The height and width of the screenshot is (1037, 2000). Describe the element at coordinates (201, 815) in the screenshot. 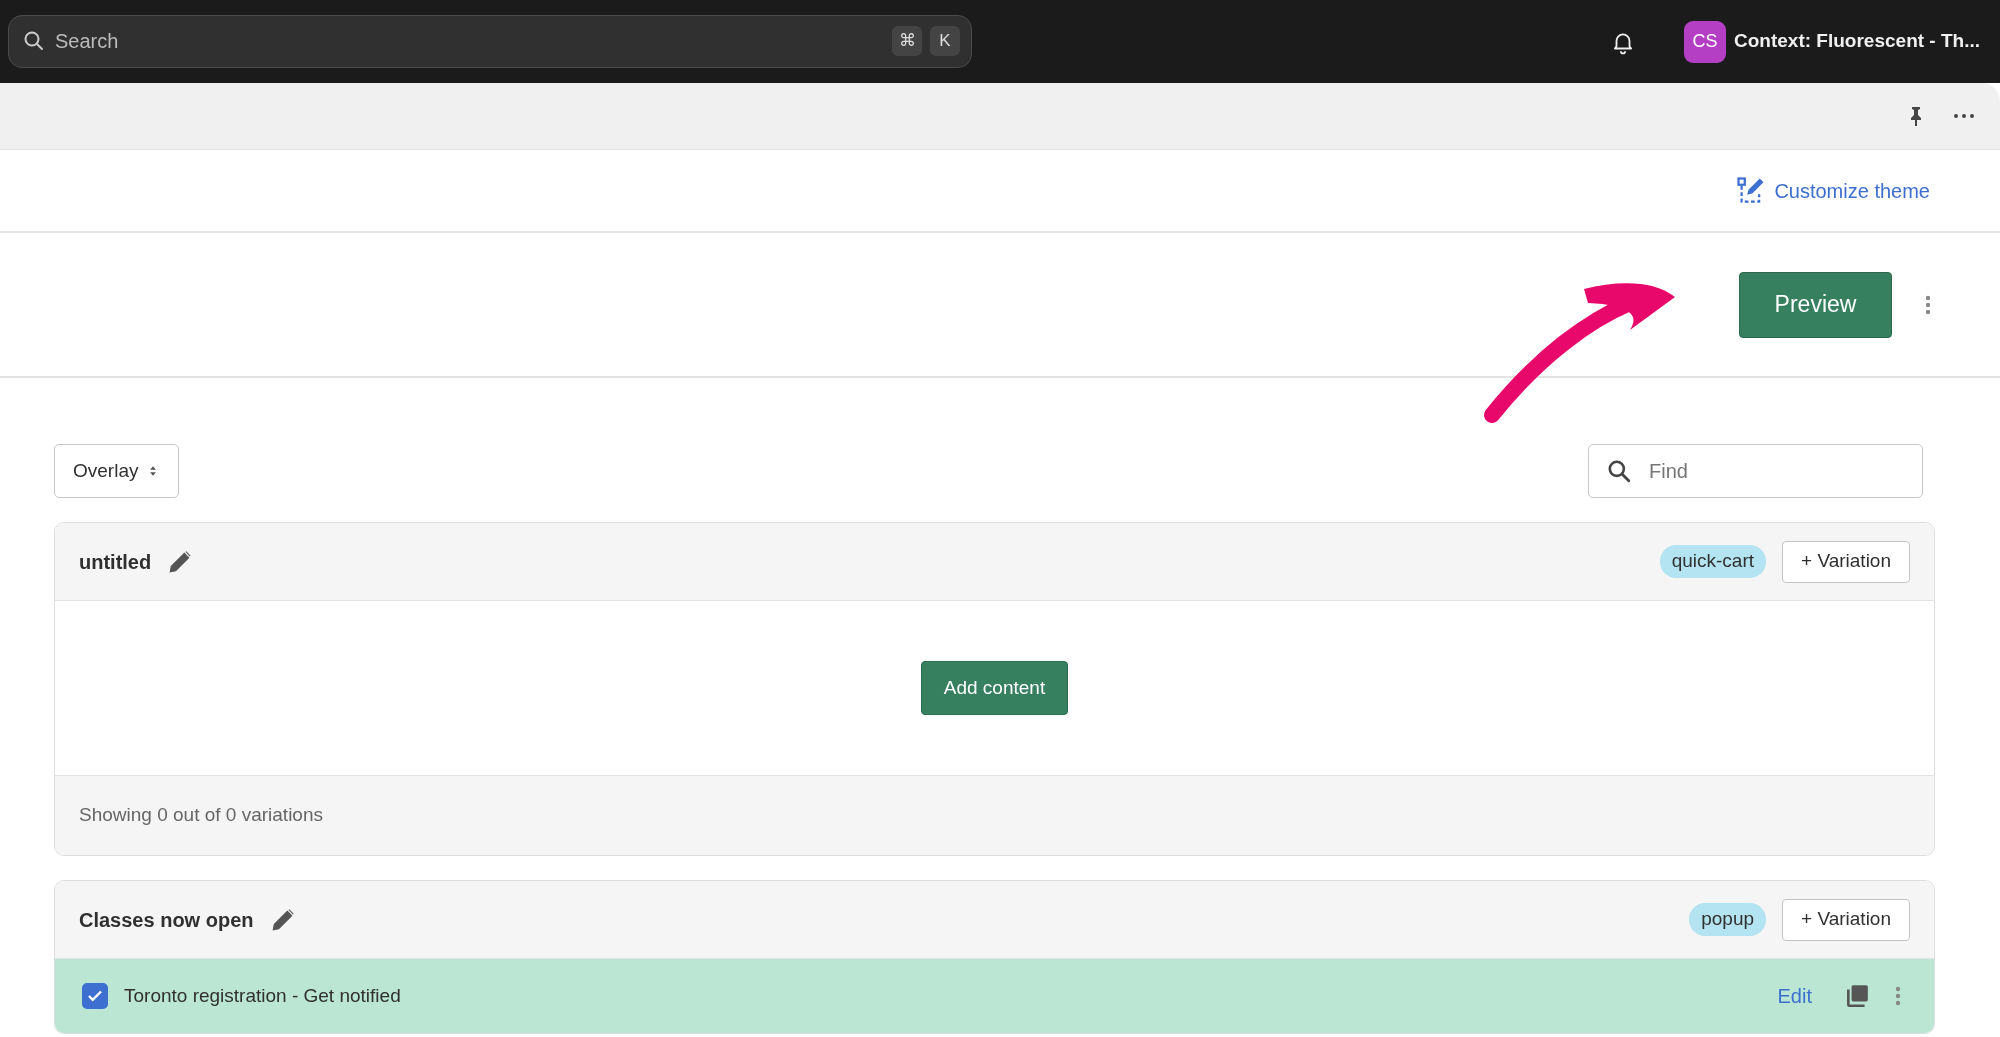

I see `variations-count: Showing 0 out of 0 variations` at that location.